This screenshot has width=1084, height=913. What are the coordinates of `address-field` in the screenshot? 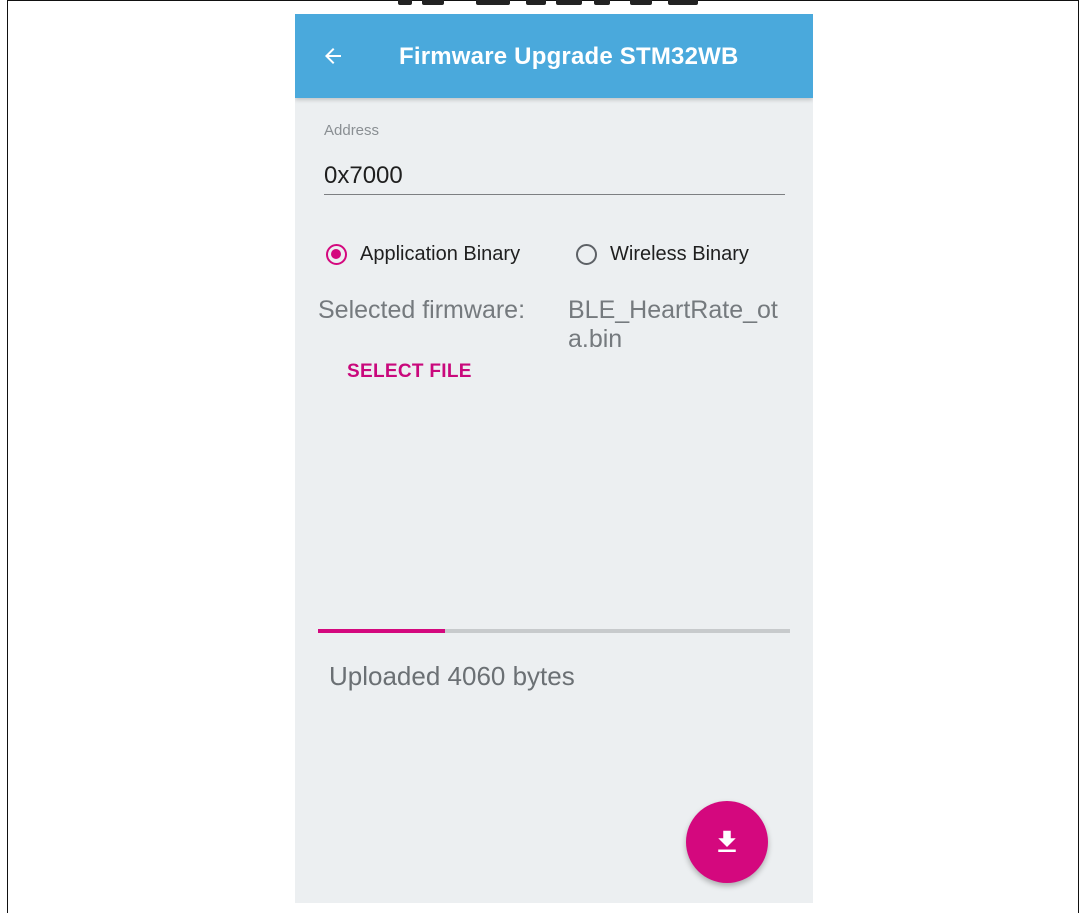 It's located at (554, 176).